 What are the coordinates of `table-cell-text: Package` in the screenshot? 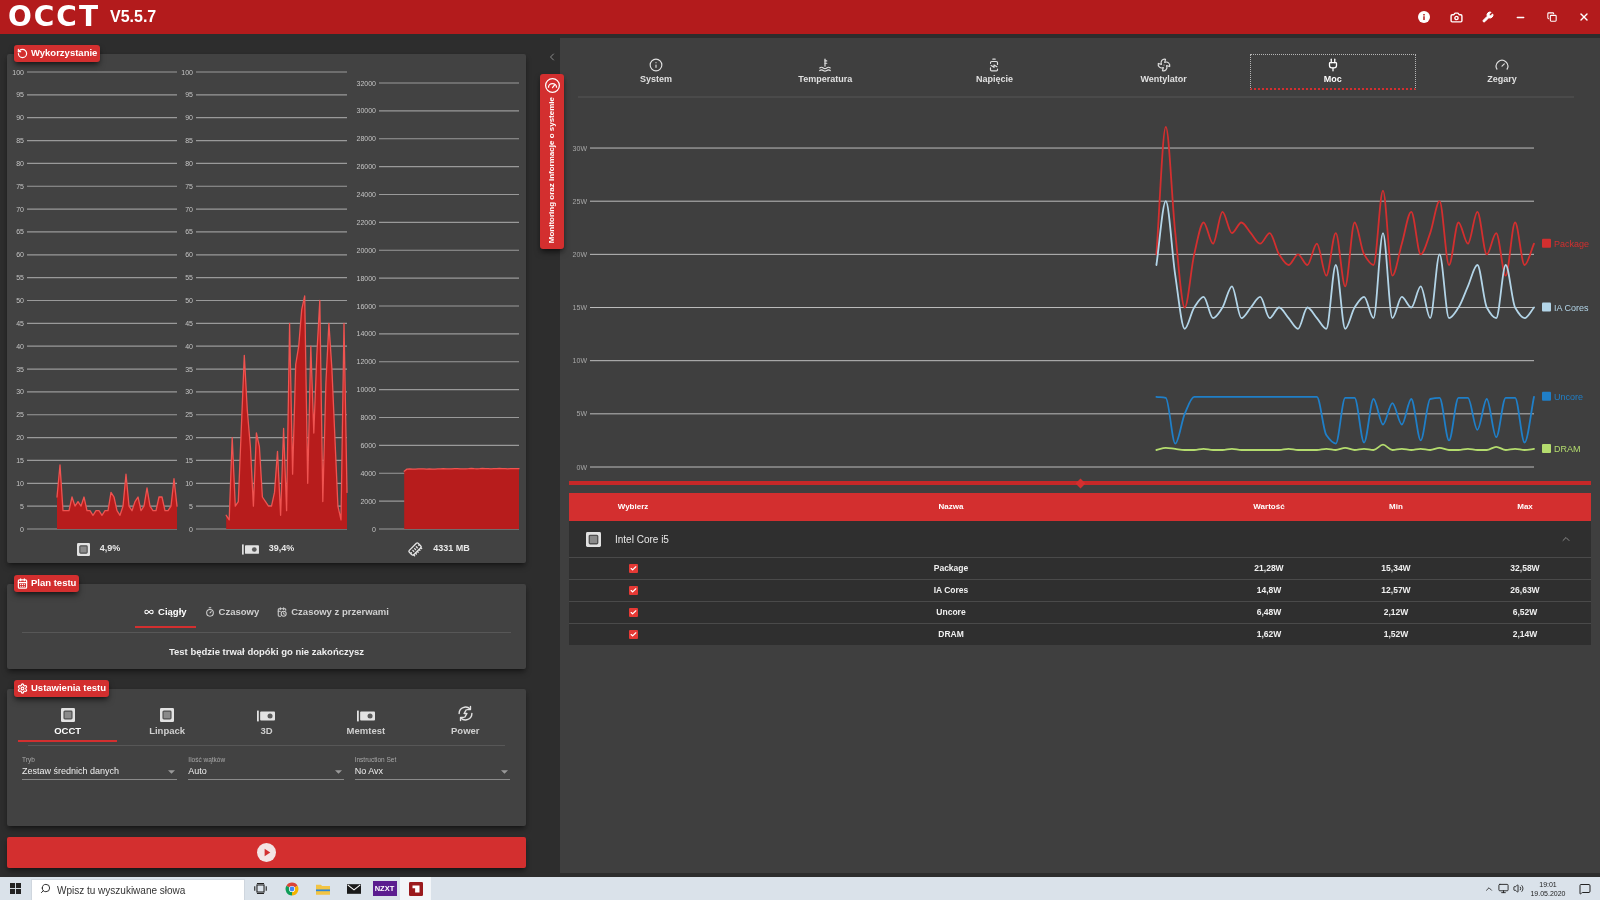 It's located at (951, 568).